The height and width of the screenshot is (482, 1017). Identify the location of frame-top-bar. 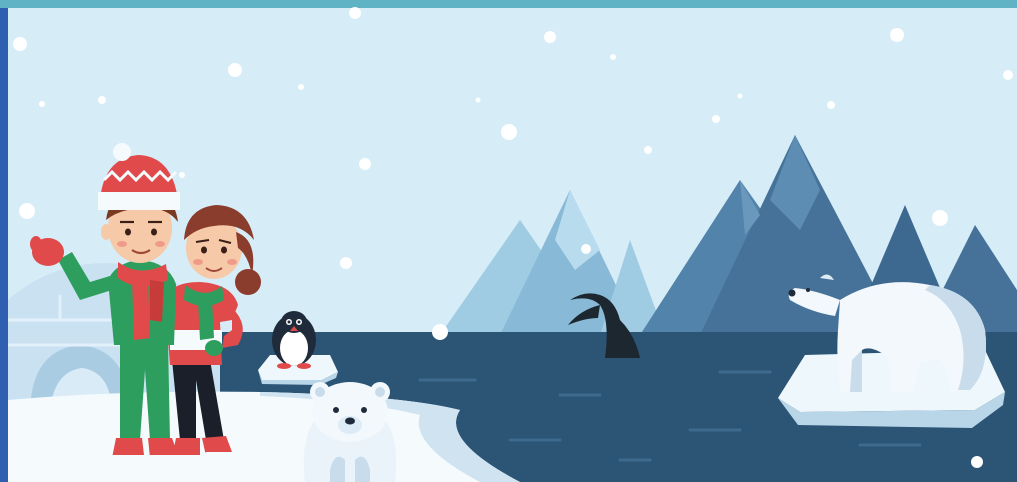
(508, 4).